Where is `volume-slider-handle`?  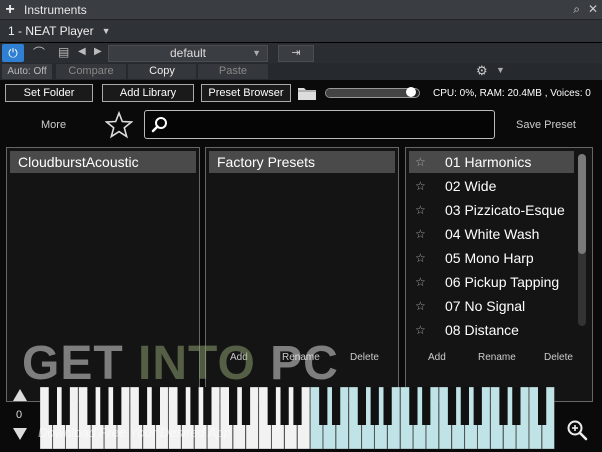 volume-slider-handle is located at coordinates (411, 92).